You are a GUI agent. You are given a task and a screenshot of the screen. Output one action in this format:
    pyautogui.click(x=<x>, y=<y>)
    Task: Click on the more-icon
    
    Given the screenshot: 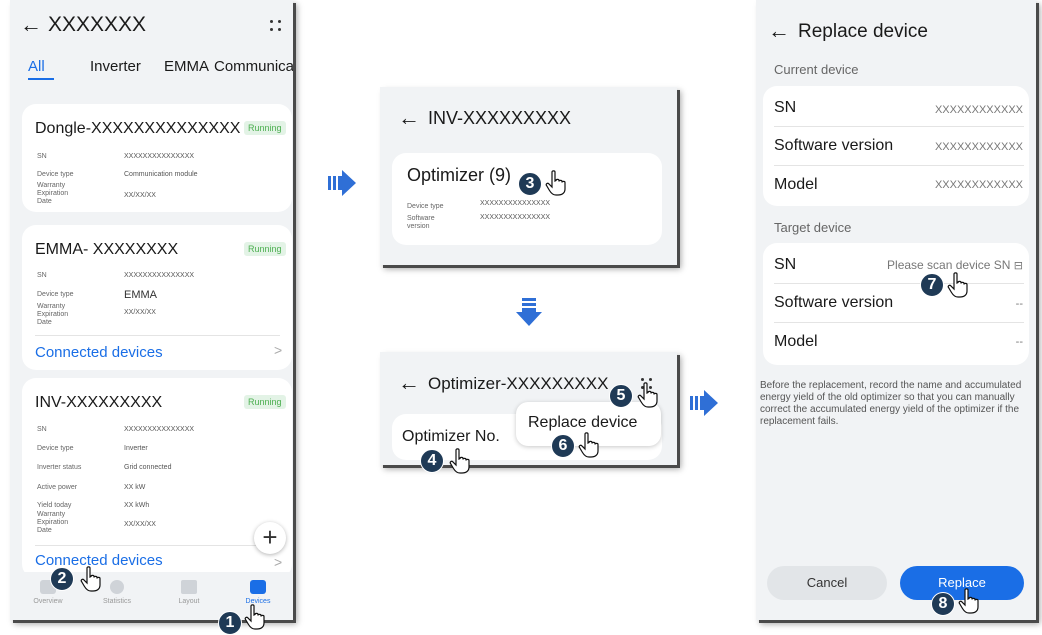 What is the action you would take?
    pyautogui.click(x=277, y=25)
    